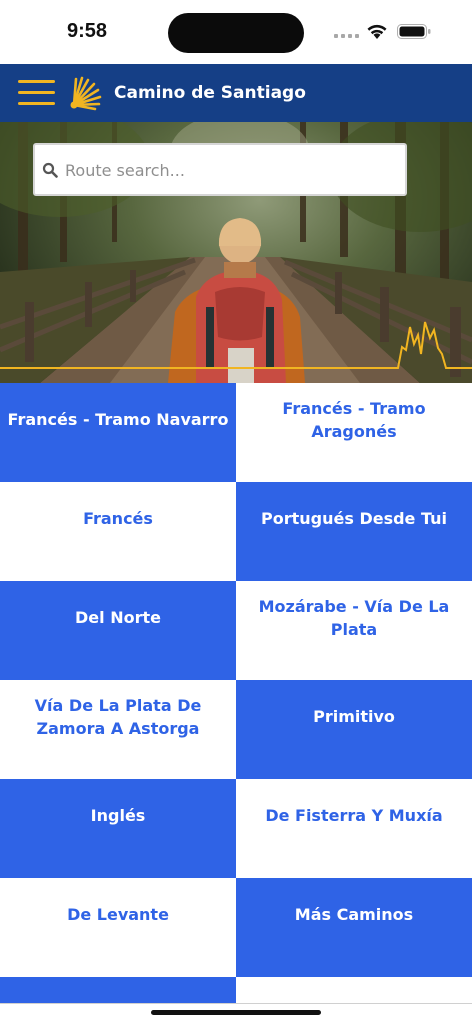  I want to click on route-tile-label: Francés, so click(118, 518).